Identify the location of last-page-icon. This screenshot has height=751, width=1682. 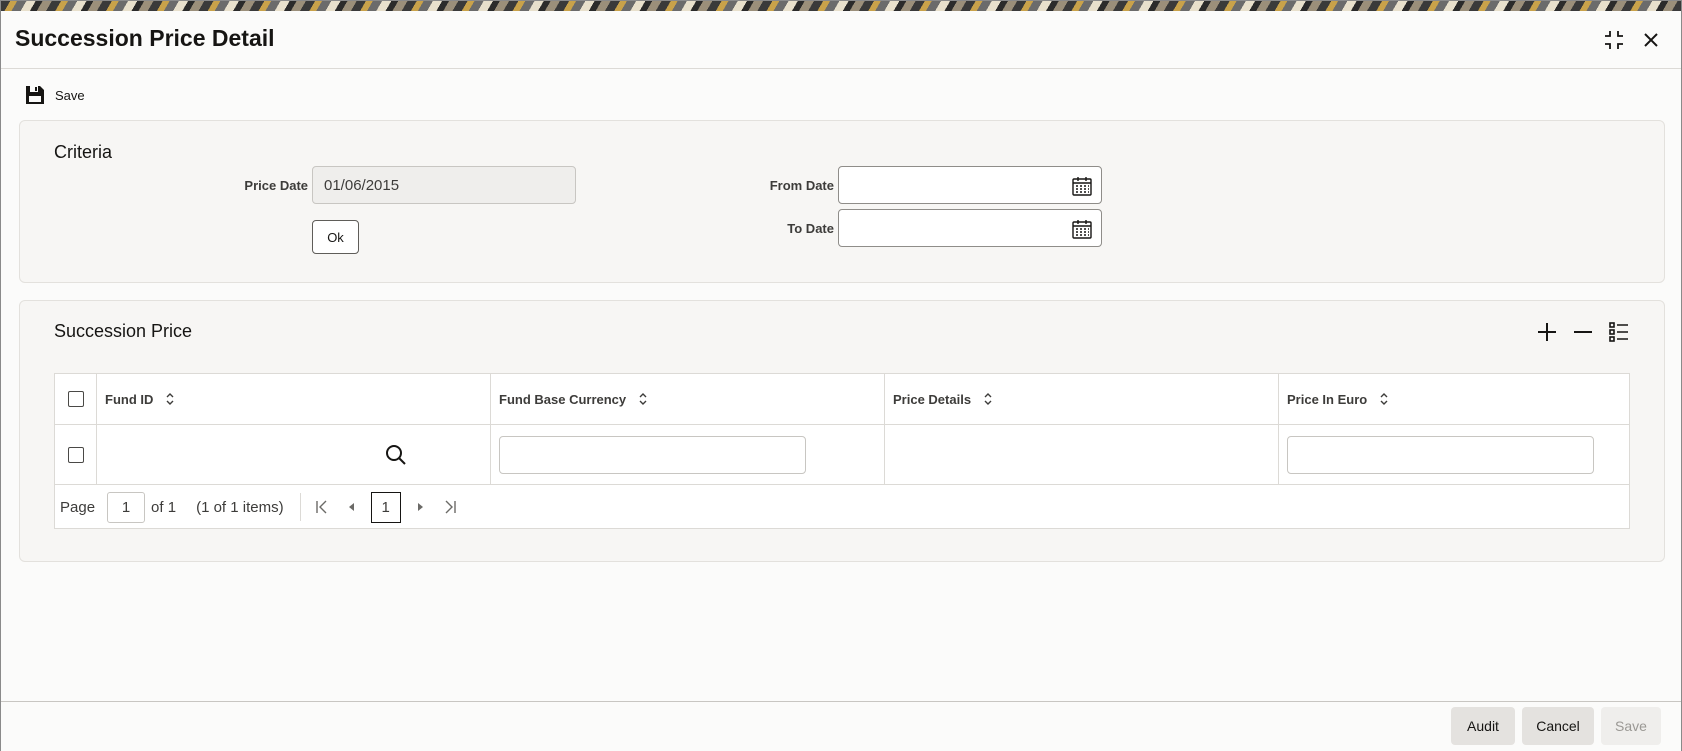
(450, 507).